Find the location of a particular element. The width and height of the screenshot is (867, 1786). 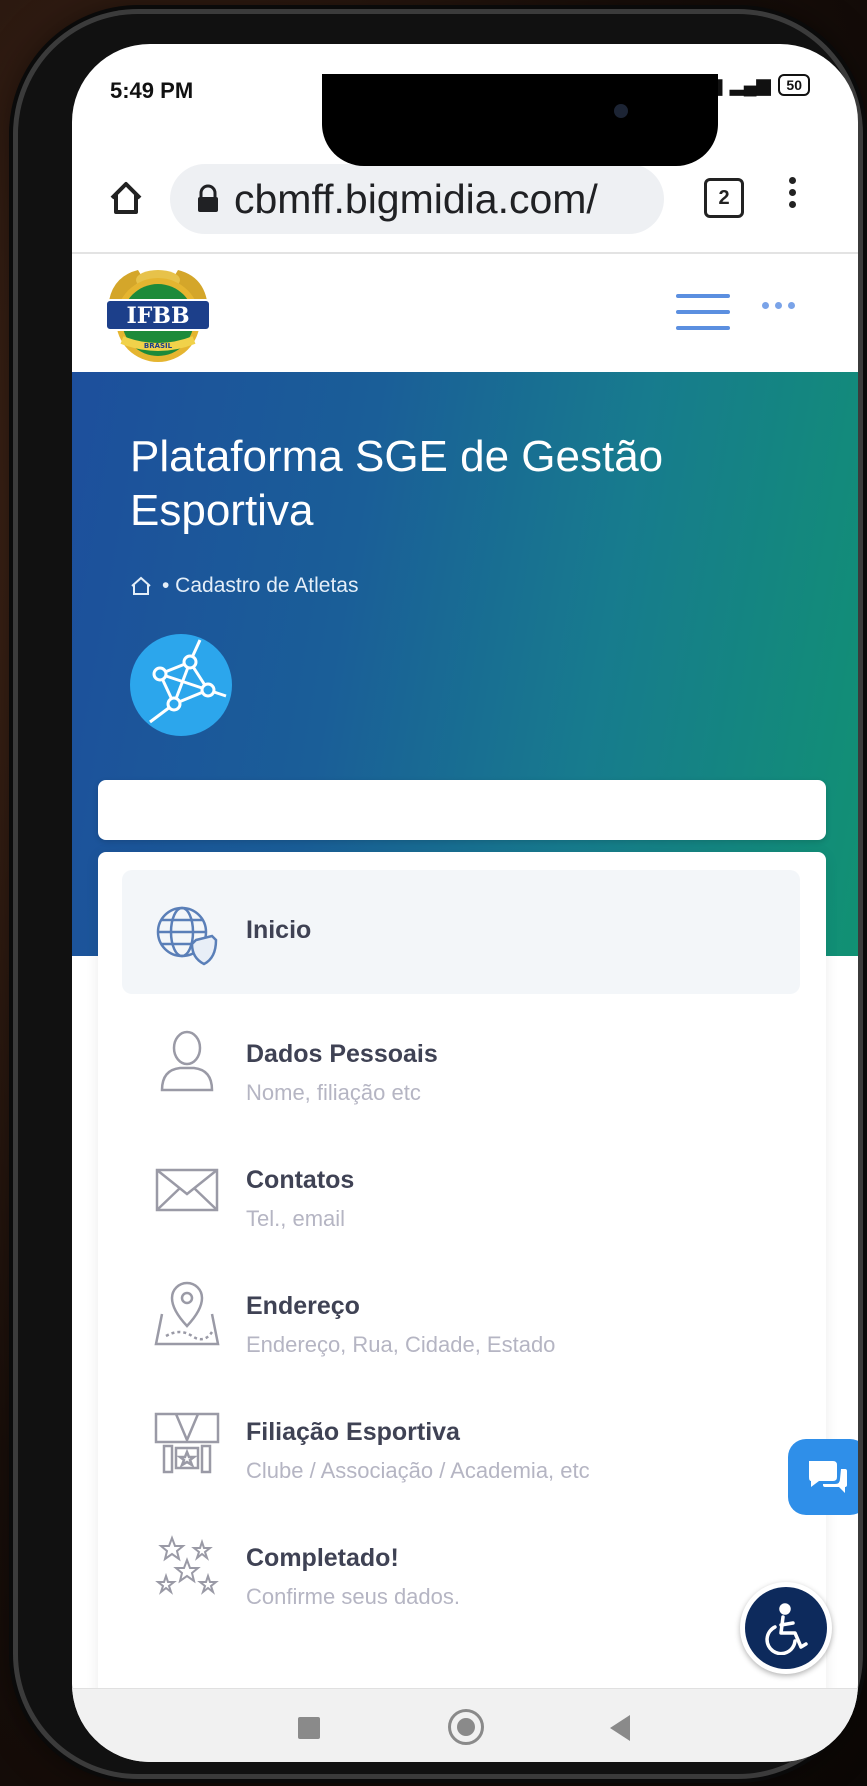

breadcrumb-current: • Cadastro de Atletas is located at coordinates (260, 586).